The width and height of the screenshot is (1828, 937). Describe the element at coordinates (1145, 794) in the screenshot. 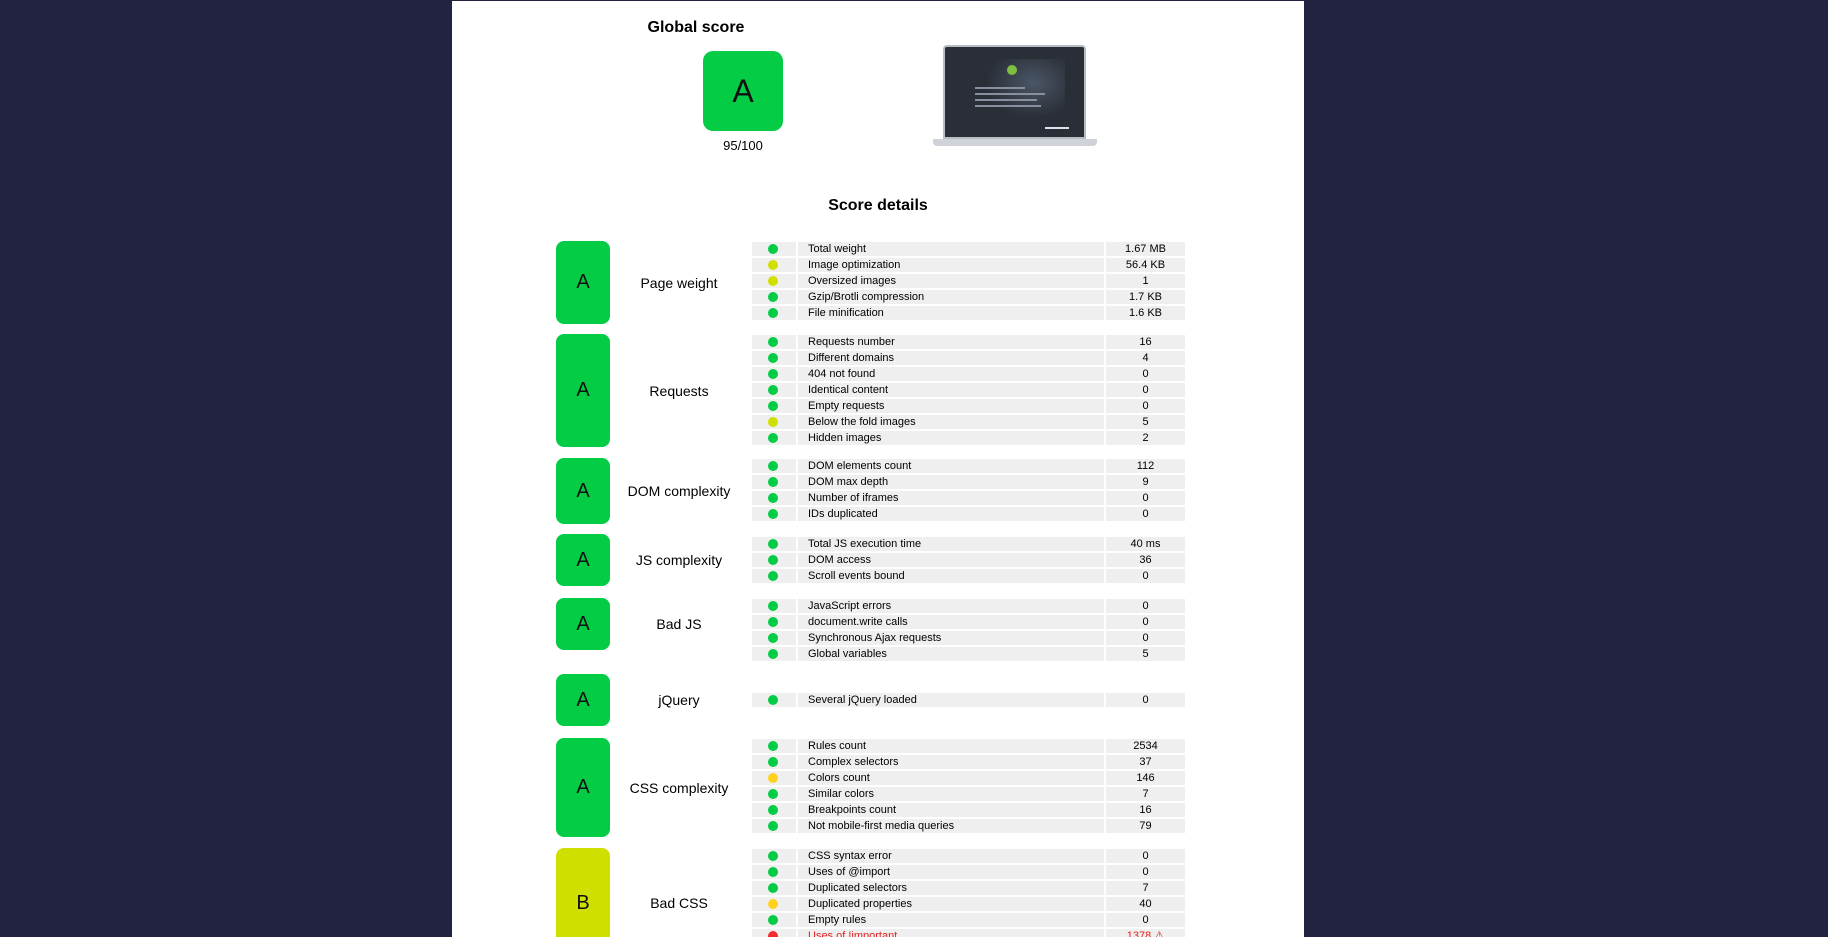

I see `metric-value: 7` at that location.